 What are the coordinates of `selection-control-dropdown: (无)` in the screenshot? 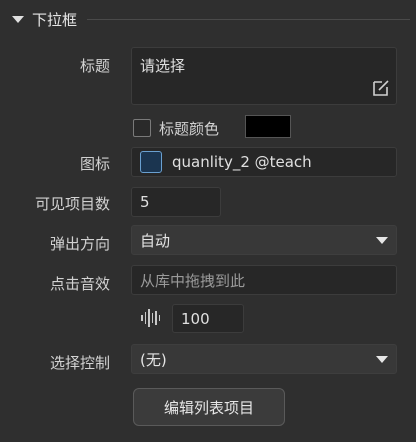 It's located at (264, 359).